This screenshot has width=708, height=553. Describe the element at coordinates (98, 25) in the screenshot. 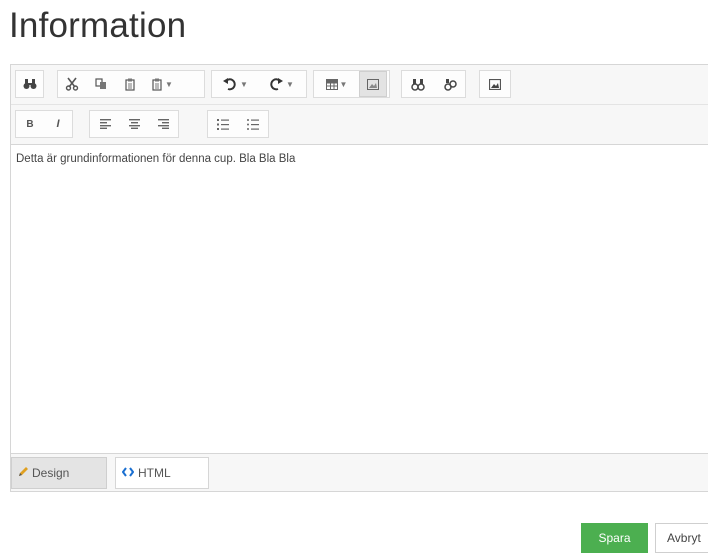

I see `page-title: Information` at that location.